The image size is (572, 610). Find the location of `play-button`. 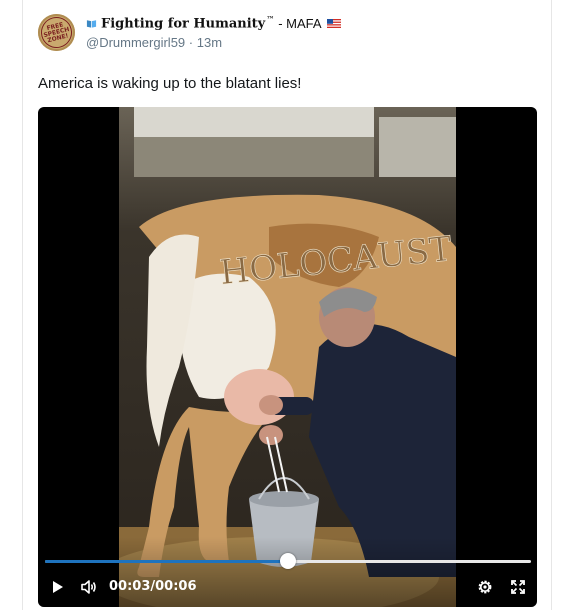

play-button is located at coordinates (57, 587).